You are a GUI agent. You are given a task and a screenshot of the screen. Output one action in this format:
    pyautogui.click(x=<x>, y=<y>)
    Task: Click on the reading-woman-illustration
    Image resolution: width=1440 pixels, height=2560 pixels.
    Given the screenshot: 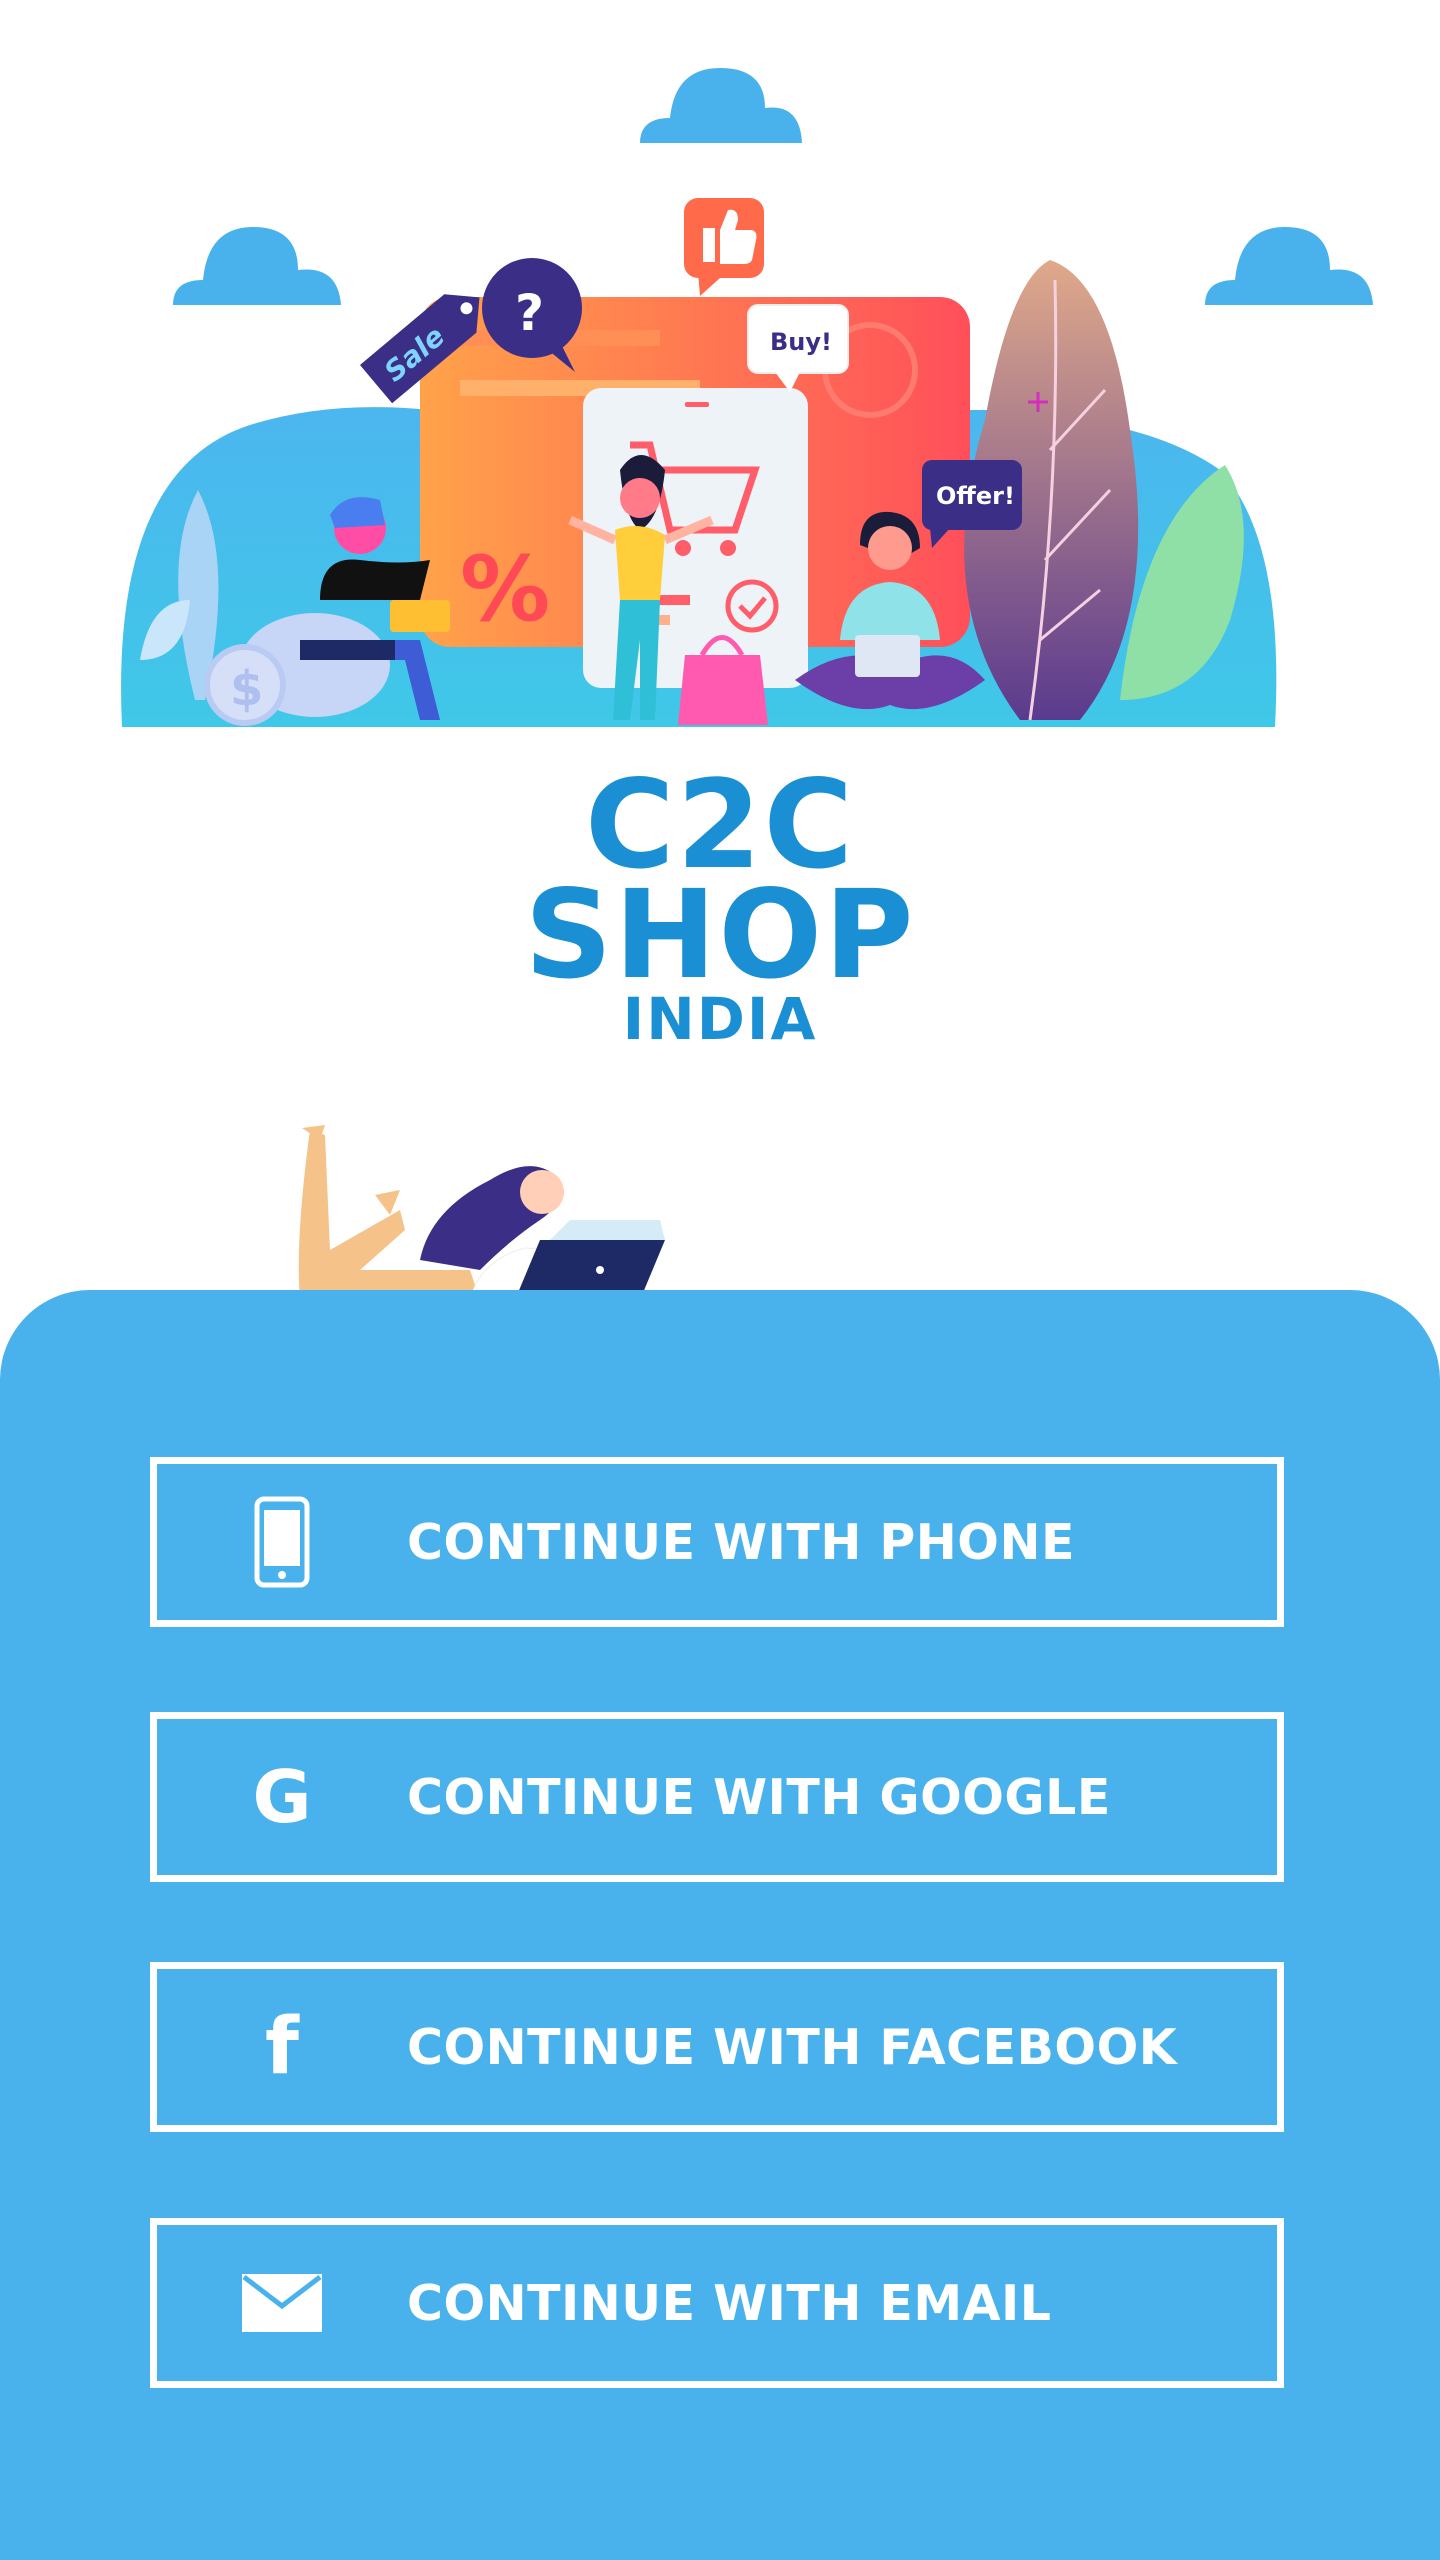 What is the action you would take?
    pyautogui.click(x=481, y=1212)
    